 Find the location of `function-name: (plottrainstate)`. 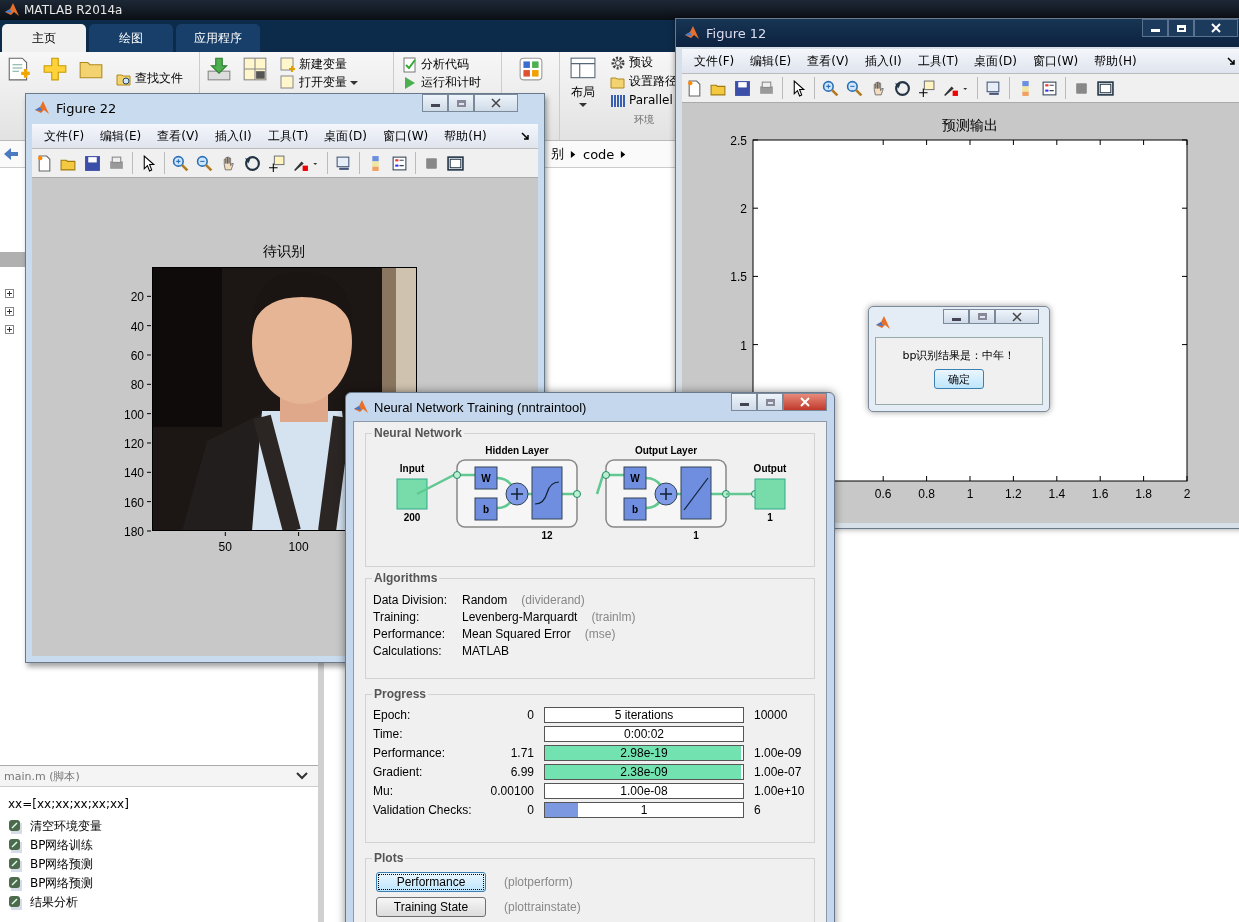

function-name: (plottrainstate) is located at coordinates (542, 907).